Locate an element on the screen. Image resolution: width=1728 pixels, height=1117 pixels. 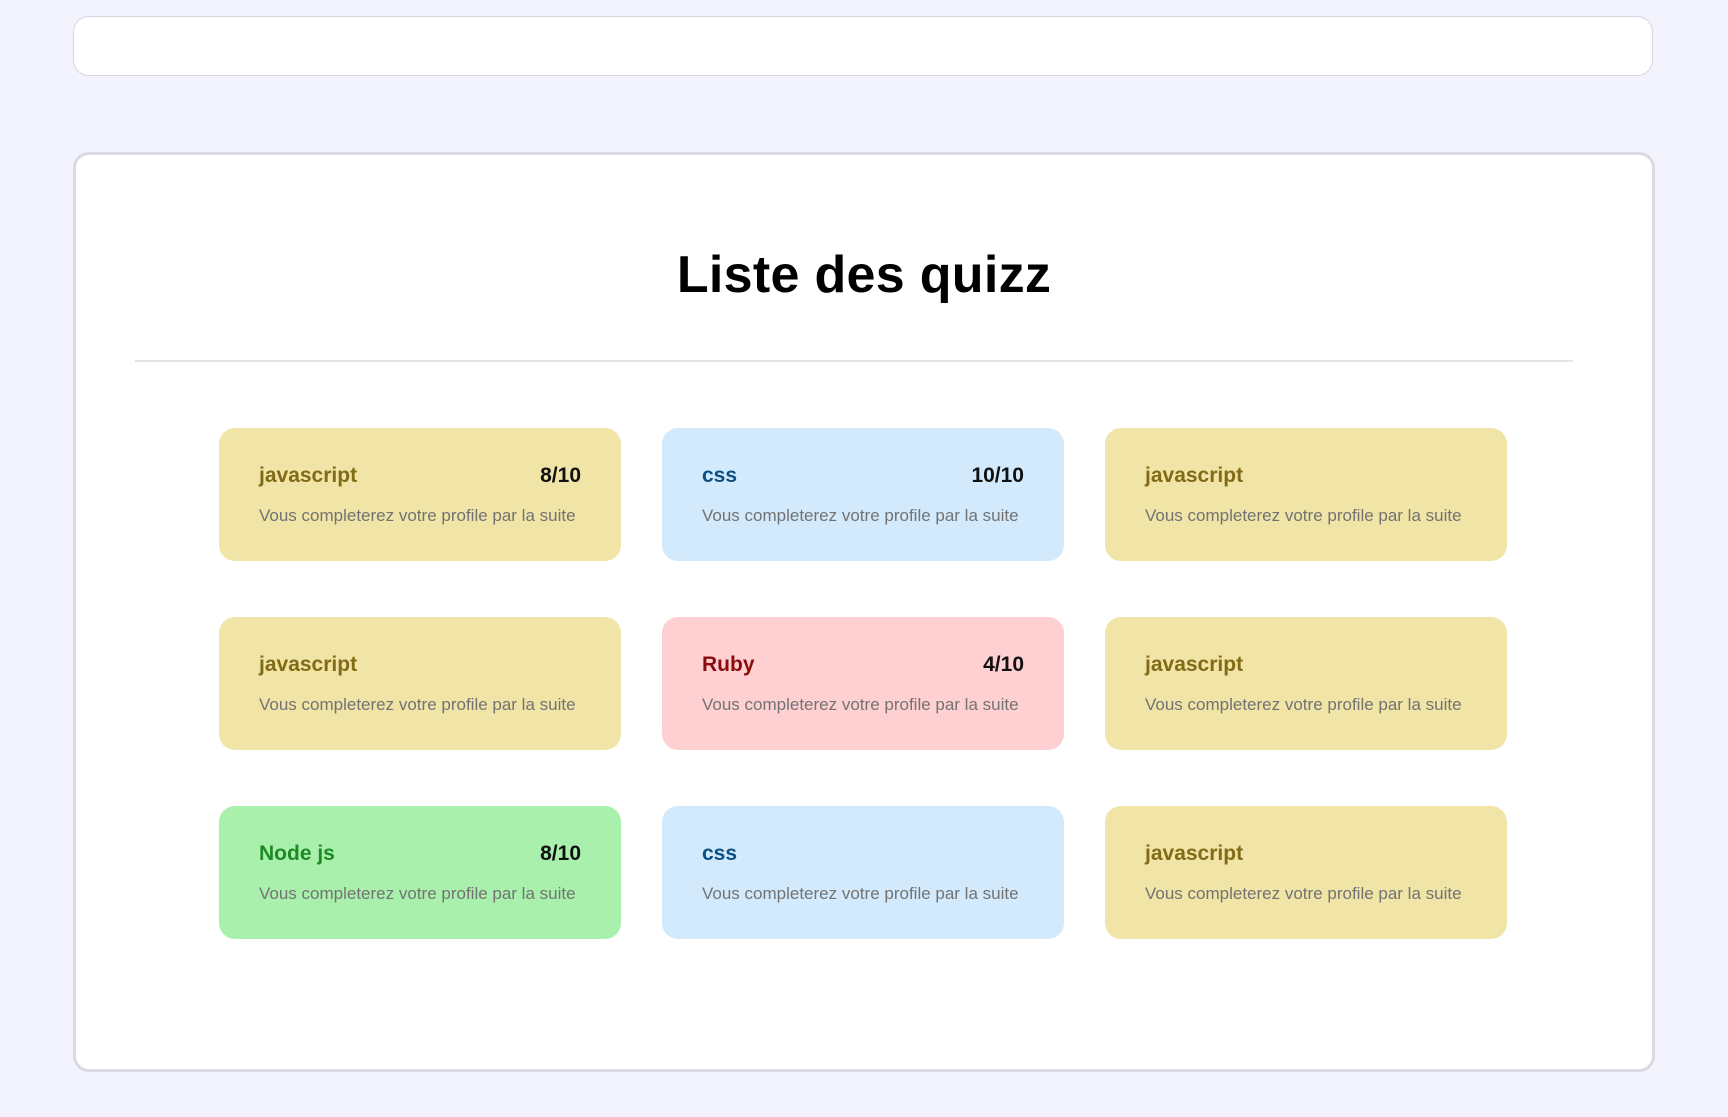
quiz-score: 4/10 is located at coordinates (1003, 664).